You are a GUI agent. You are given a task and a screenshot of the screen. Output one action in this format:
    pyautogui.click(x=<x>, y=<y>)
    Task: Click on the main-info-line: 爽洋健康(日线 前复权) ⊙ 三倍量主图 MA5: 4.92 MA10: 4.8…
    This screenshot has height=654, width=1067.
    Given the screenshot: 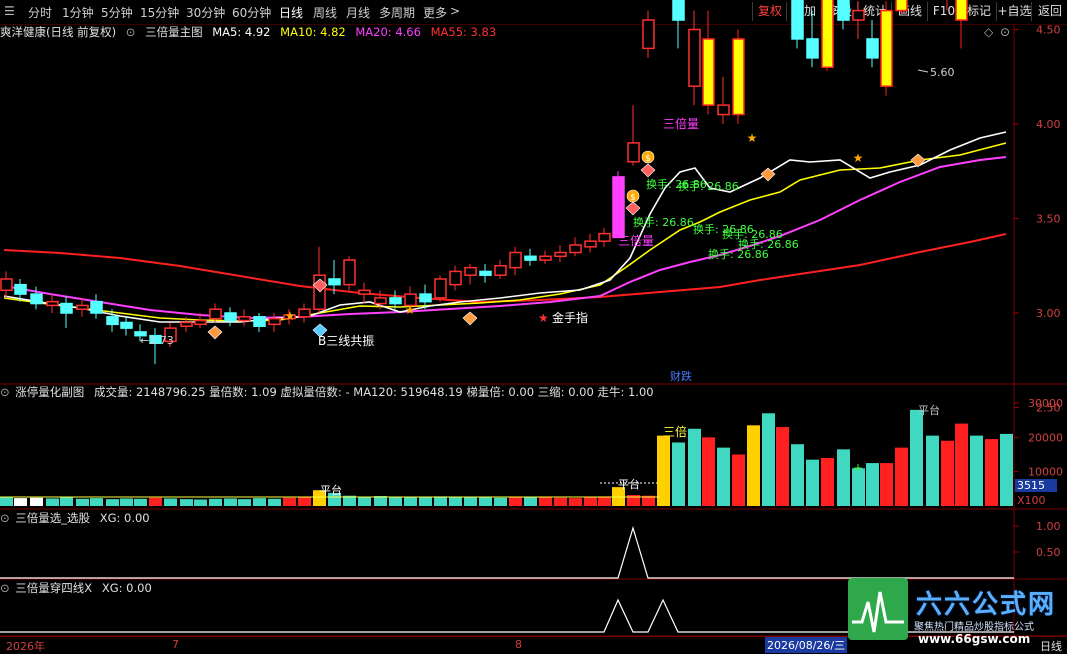 What is the action you would take?
    pyautogui.click(x=251, y=32)
    